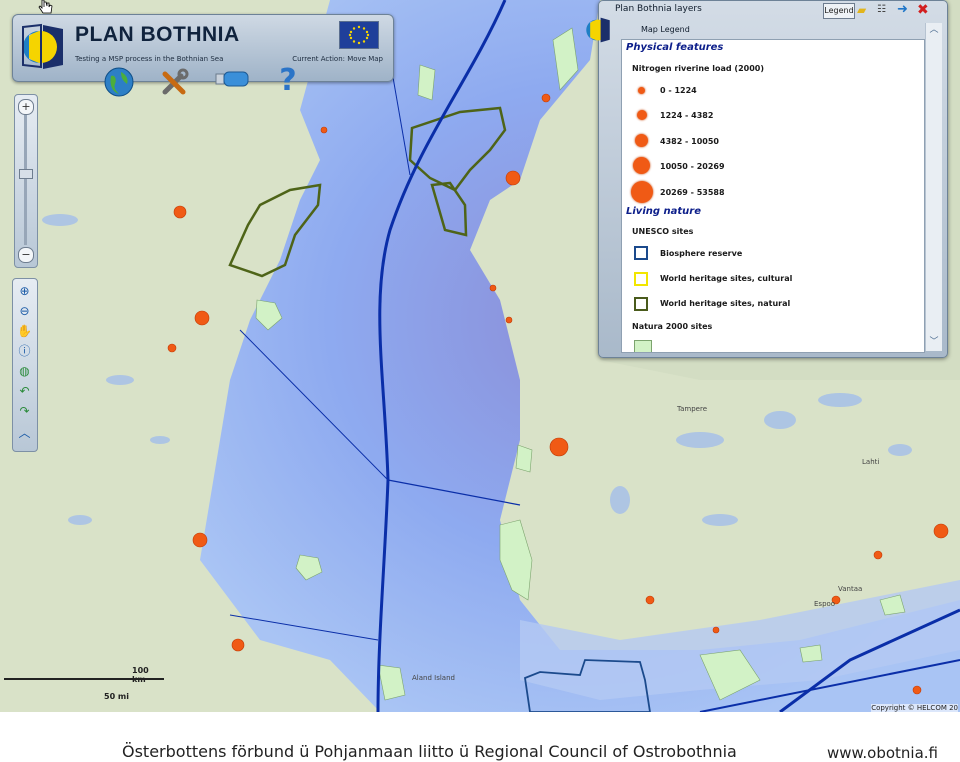 The image size is (960, 762). Describe the element at coordinates (861, 10) in the screenshot. I see `folder-icon: ▰` at that location.